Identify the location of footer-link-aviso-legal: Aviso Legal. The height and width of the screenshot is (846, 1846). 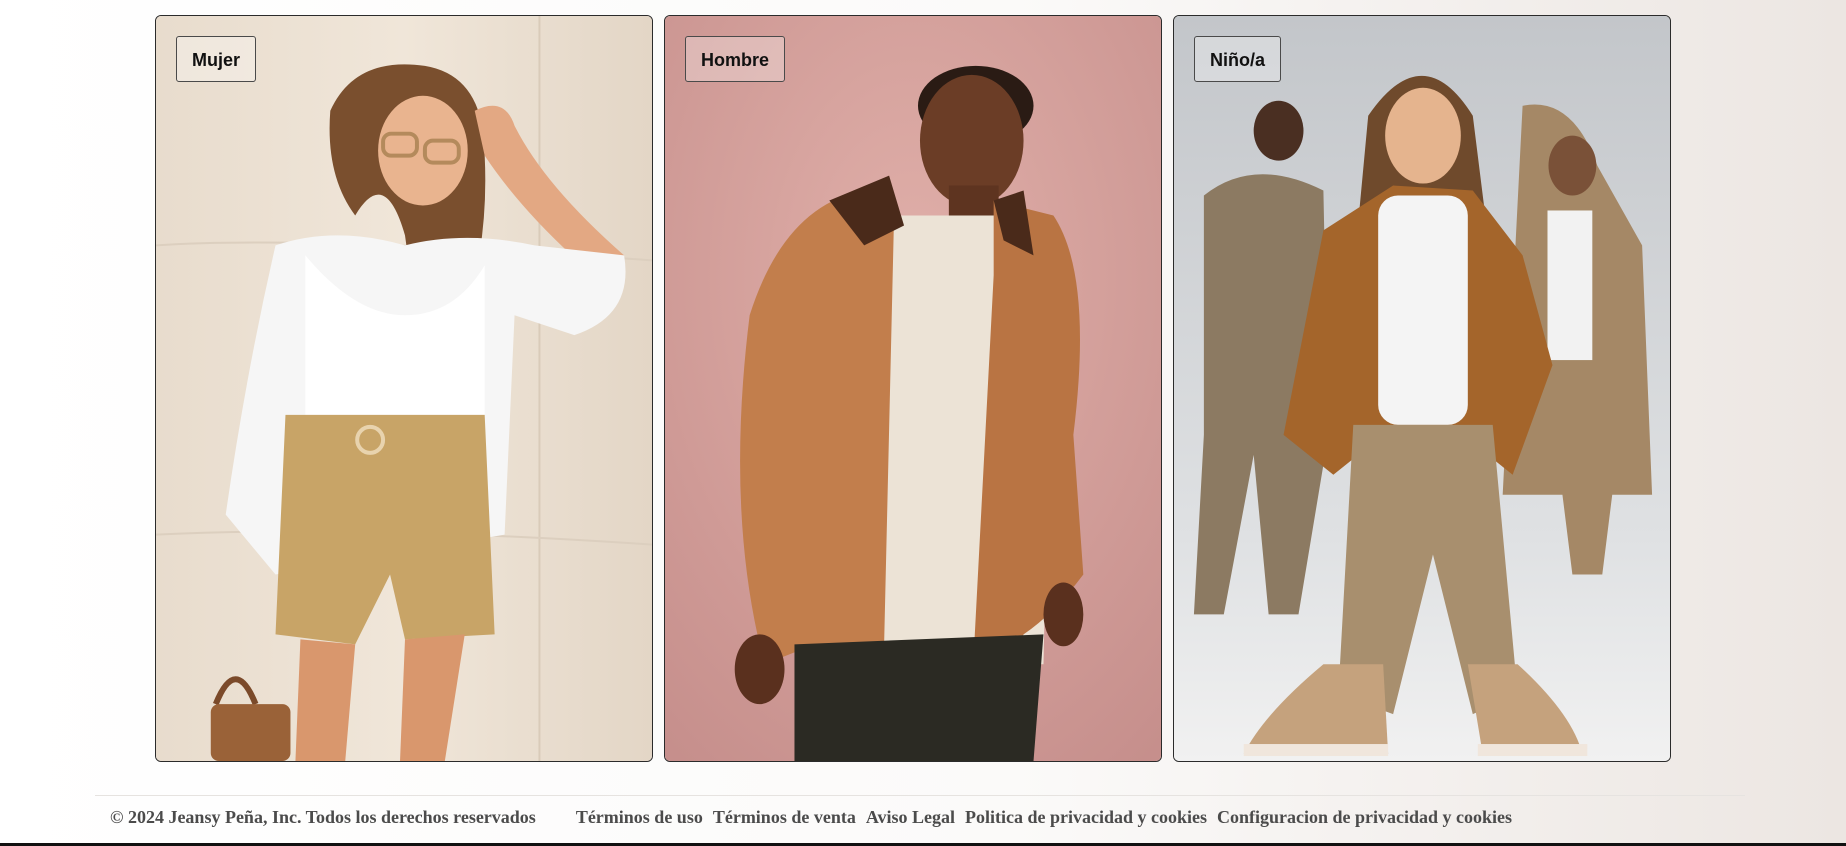
(910, 817).